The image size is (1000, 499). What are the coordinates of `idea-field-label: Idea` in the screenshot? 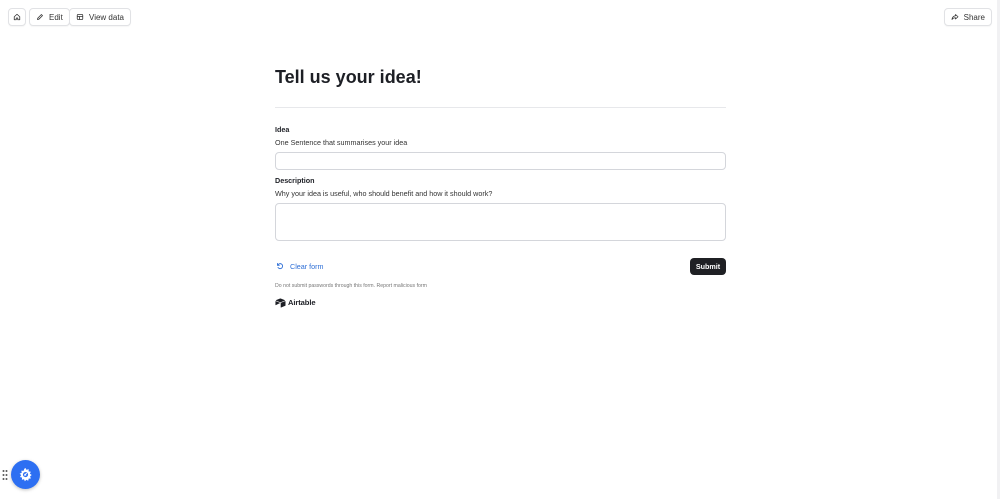 It's located at (282, 129).